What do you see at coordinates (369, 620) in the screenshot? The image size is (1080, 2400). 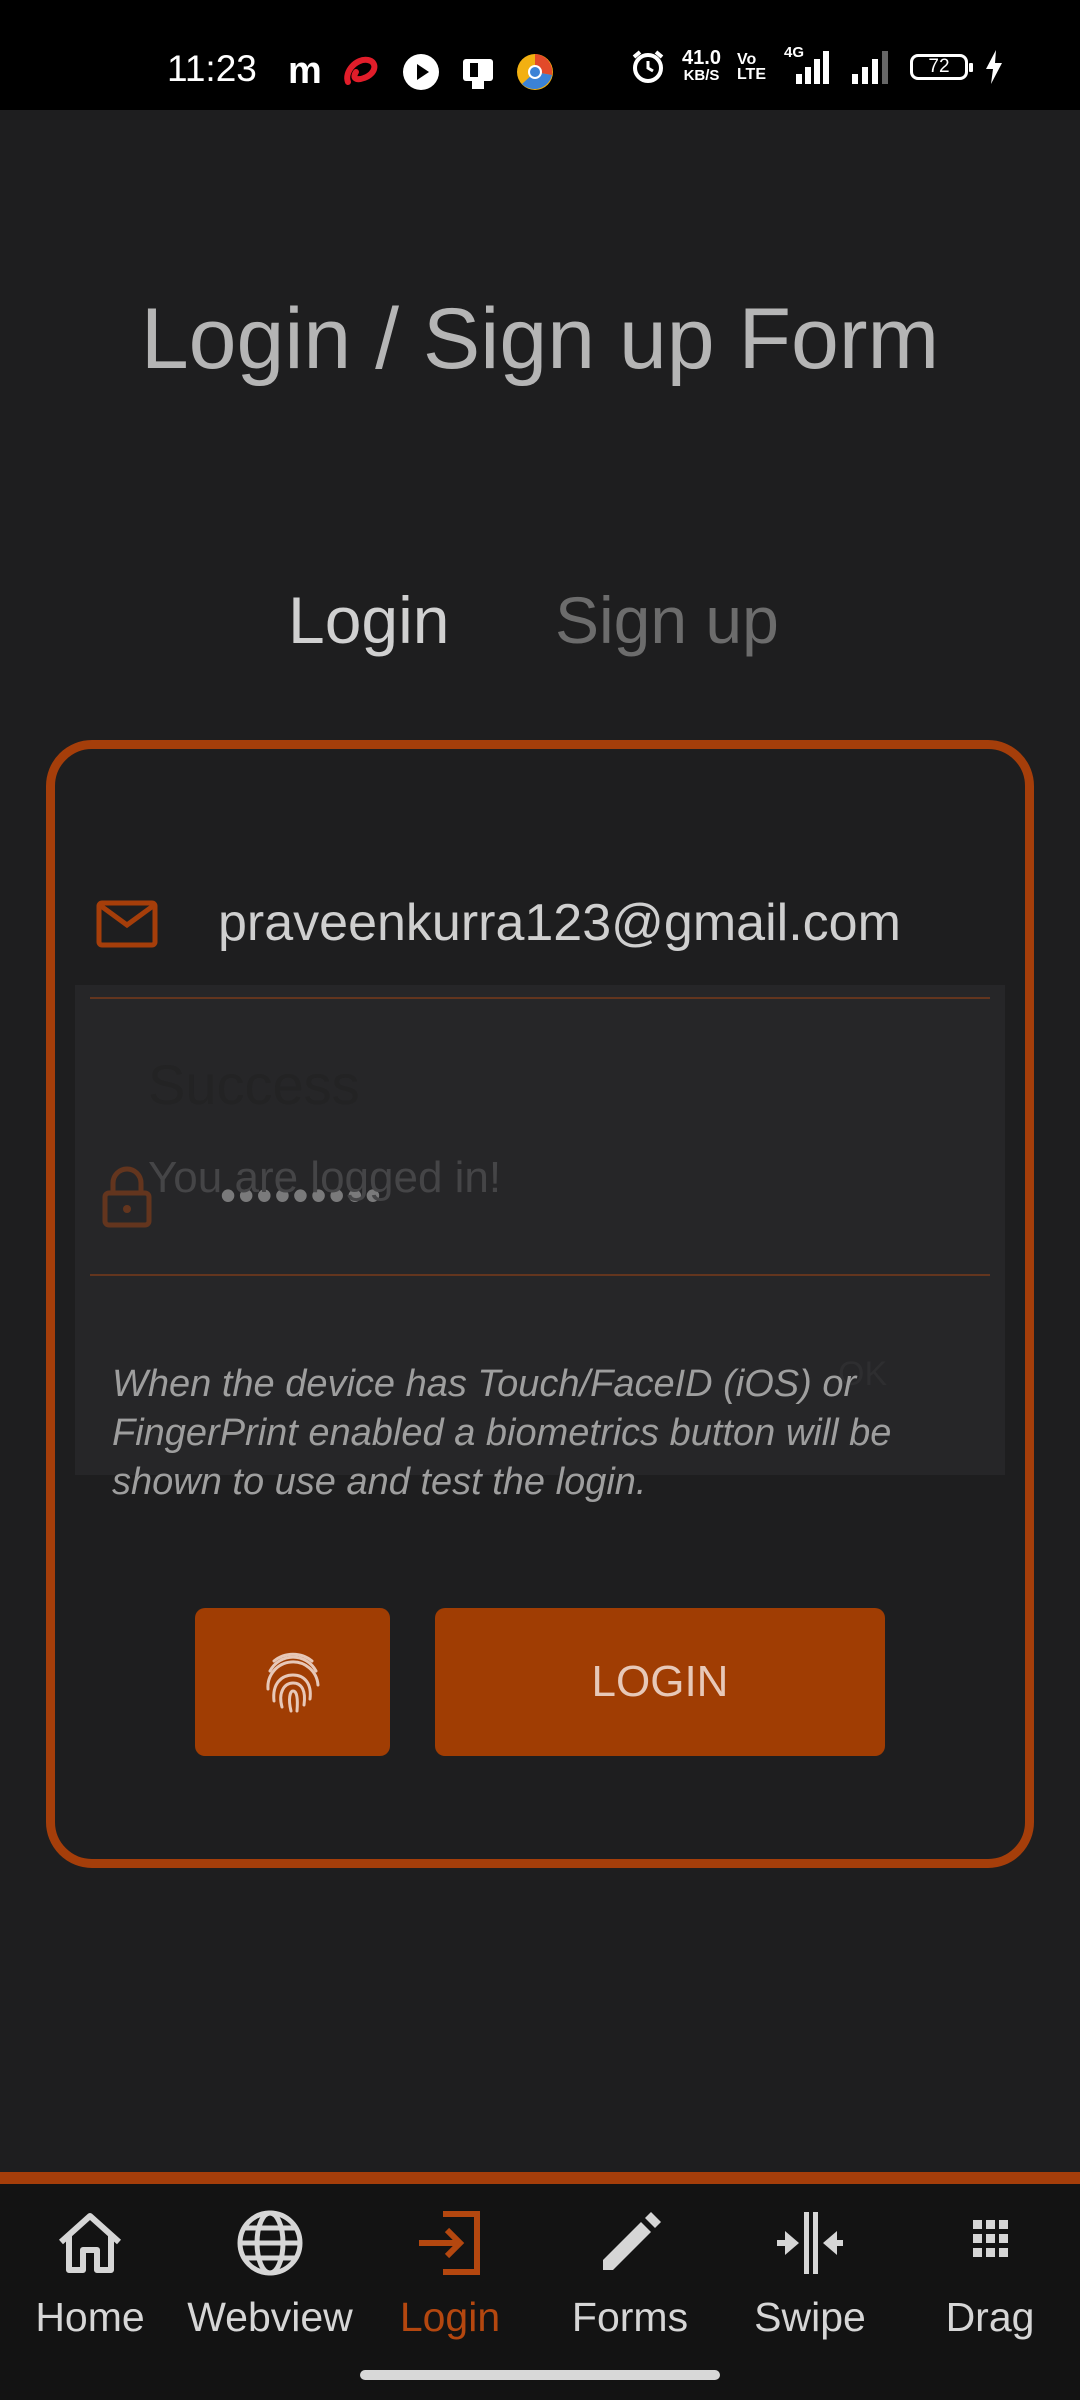 I see `tab-login: Login` at bounding box center [369, 620].